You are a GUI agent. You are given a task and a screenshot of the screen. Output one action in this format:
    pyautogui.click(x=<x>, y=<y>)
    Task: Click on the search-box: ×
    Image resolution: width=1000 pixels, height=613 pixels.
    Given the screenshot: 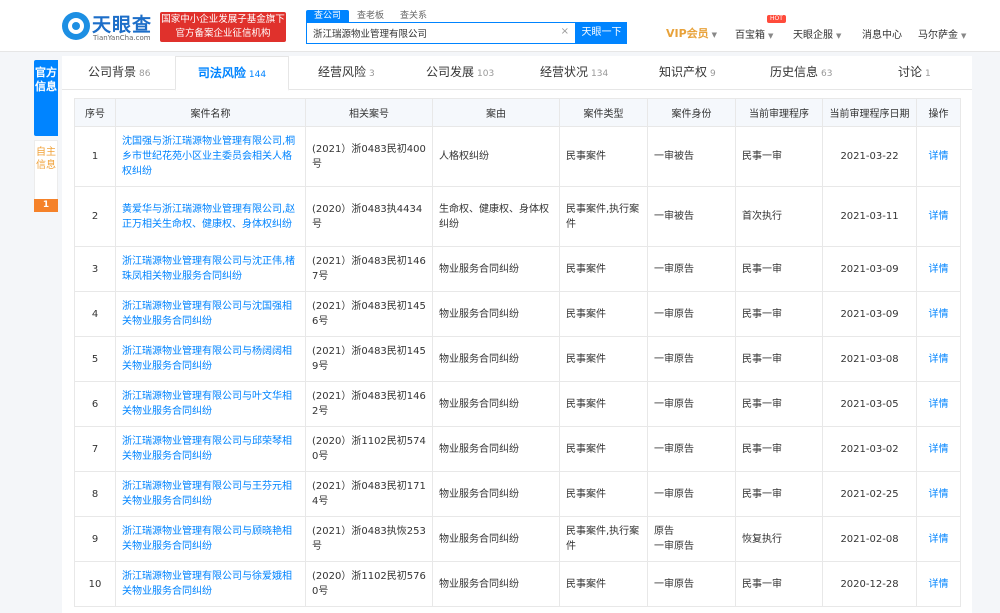 What is the action you would take?
    pyautogui.click(x=441, y=33)
    